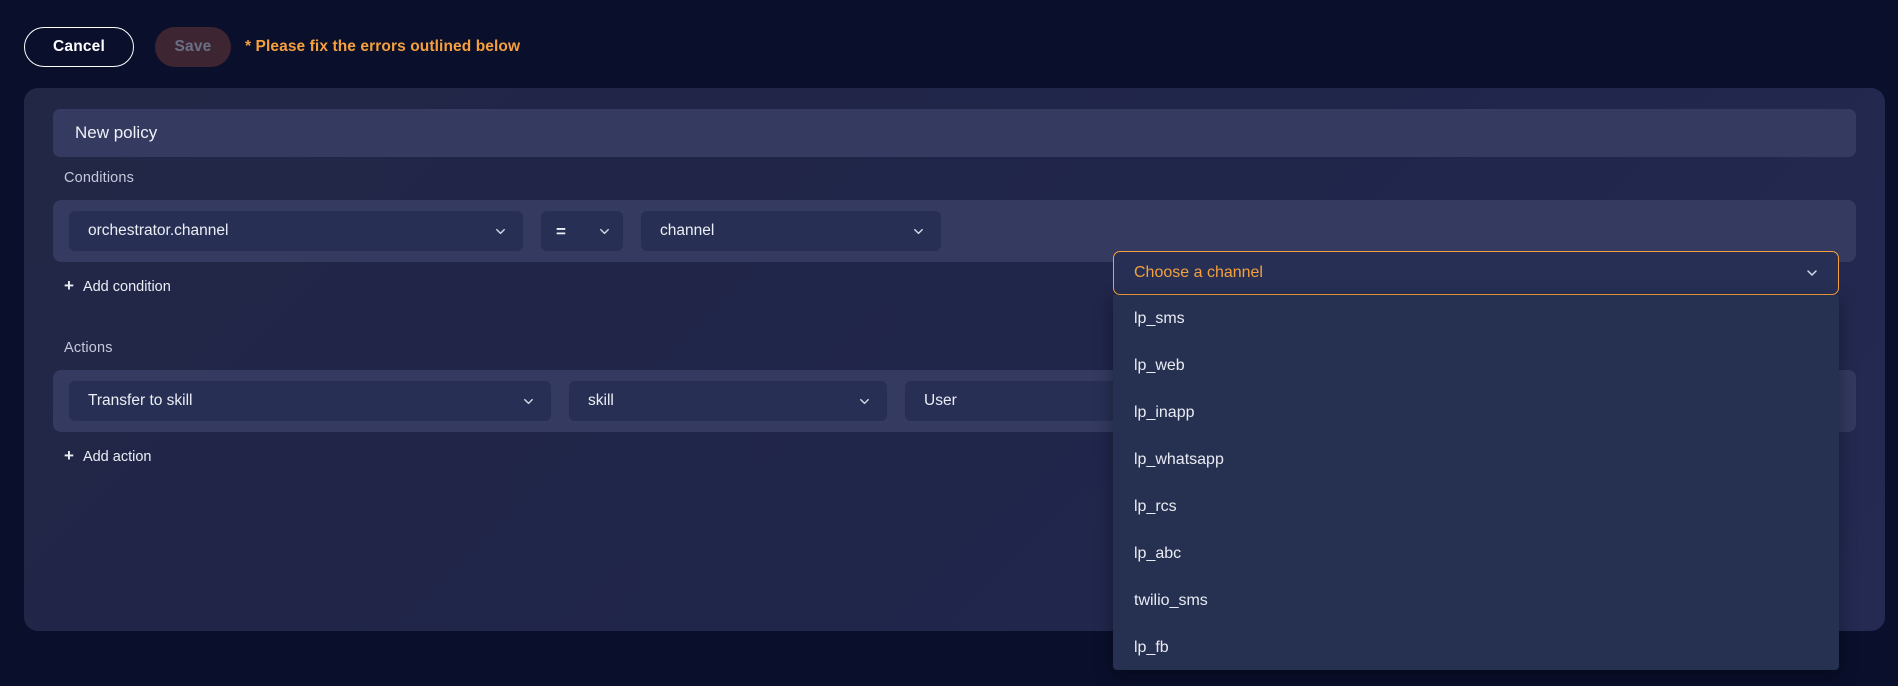 The height and width of the screenshot is (686, 1898). Describe the element at coordinates (1476, 273) in the screenshot. I see `channel-select-trigger: Choose a channel` at that location.